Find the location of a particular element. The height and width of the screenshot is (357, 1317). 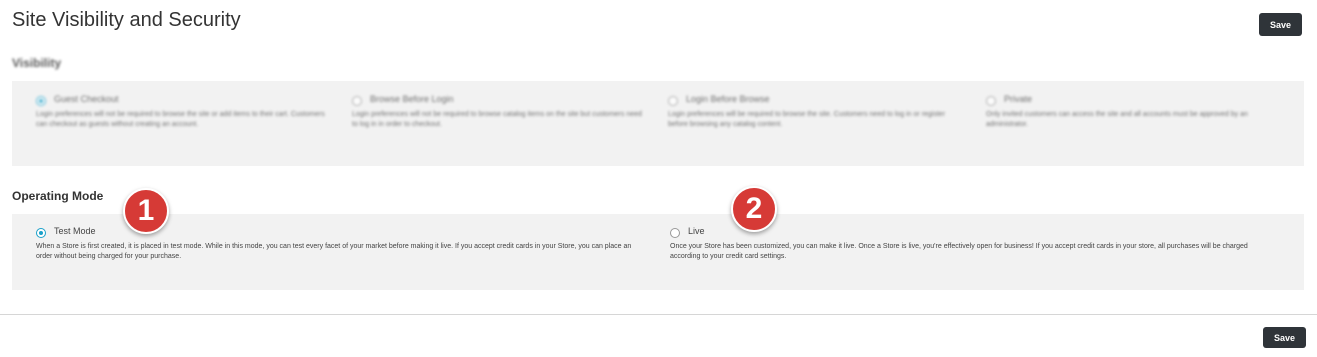

footer-divider is located at coordinates (658, 314).